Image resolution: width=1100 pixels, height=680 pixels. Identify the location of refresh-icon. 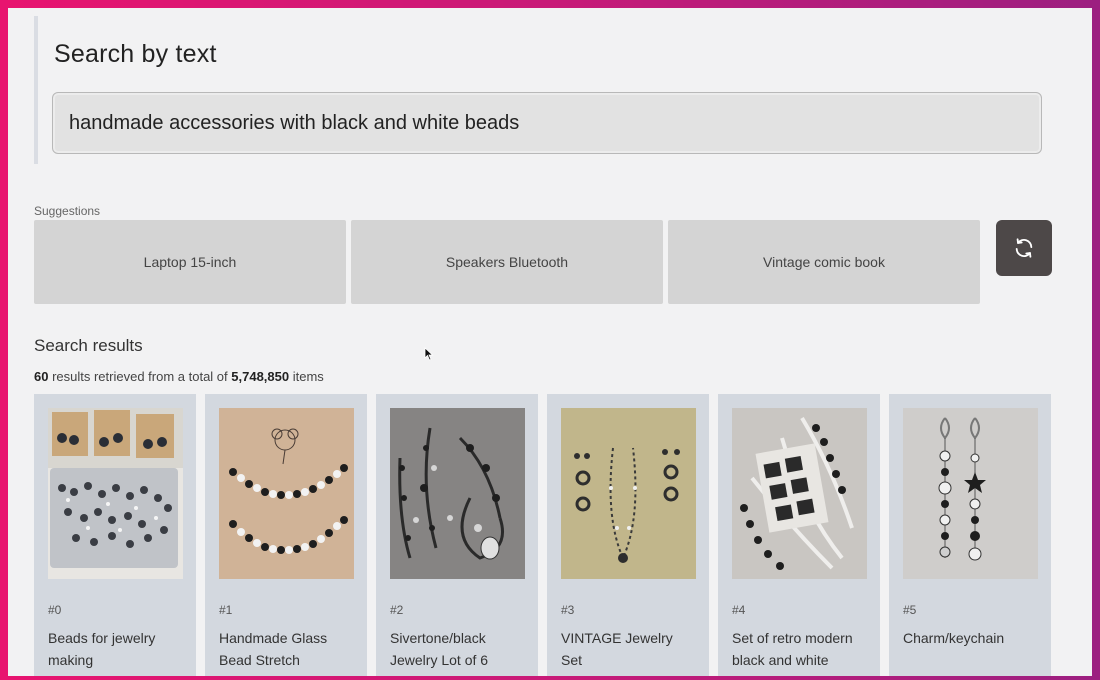
(1024, 248).